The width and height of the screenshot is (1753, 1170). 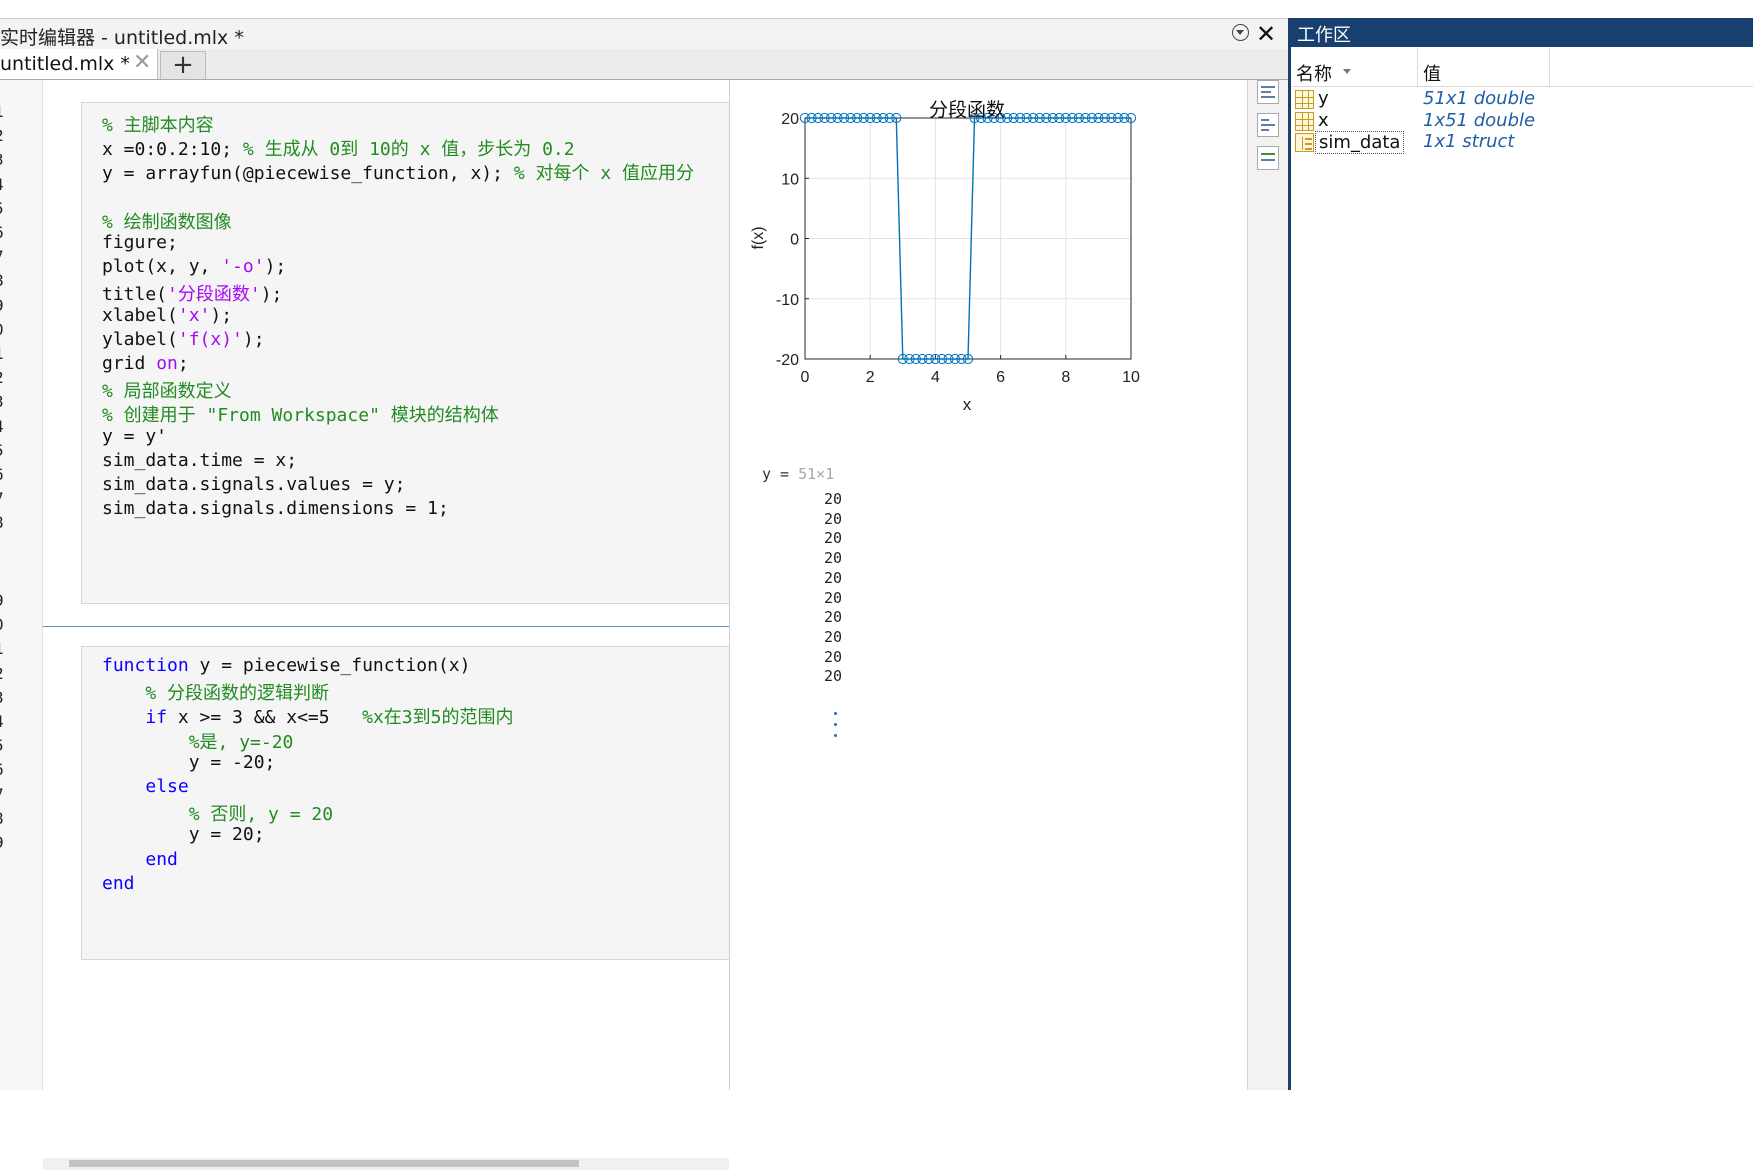 I want to click on figure-plot: x f(x) 0 2 4 6 8 10 20 10 0 -10 -20 分段函数, so click(x=950, y=258).